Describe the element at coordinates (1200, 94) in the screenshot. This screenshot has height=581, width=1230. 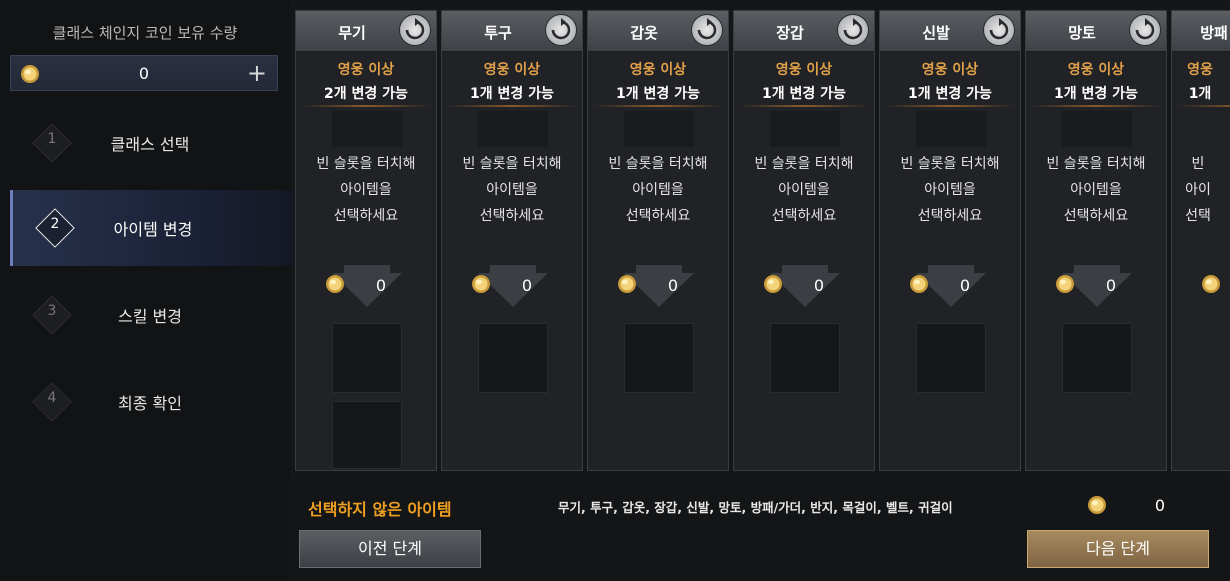
I see `change-limit: 1개` at that location.